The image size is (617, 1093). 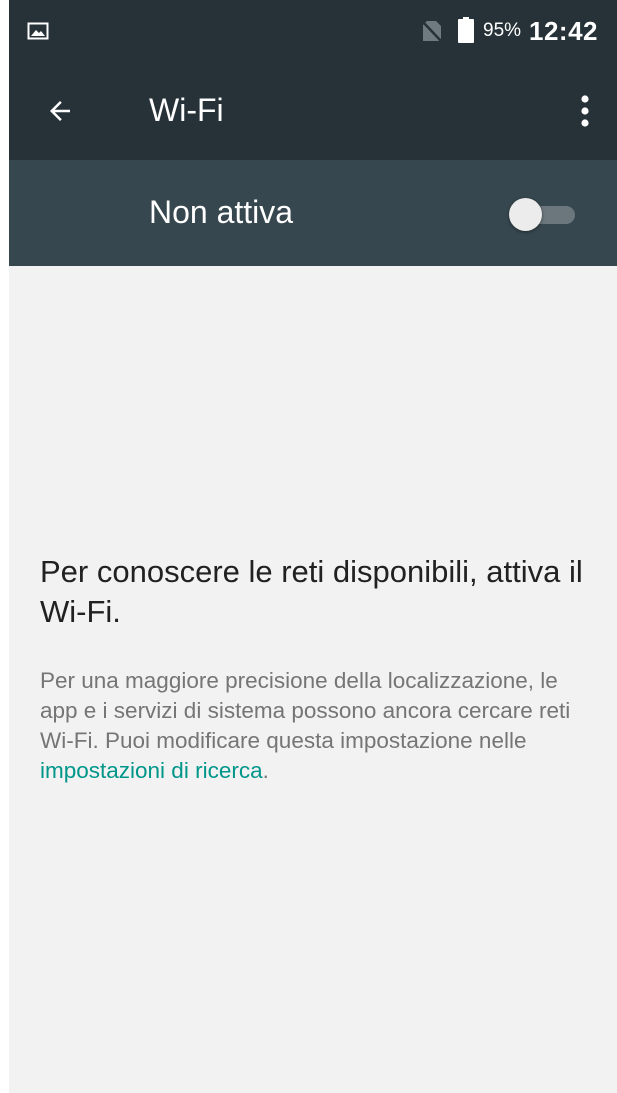 I want to click on status-bar: 95% 12:42, so click(x=313, y=31).